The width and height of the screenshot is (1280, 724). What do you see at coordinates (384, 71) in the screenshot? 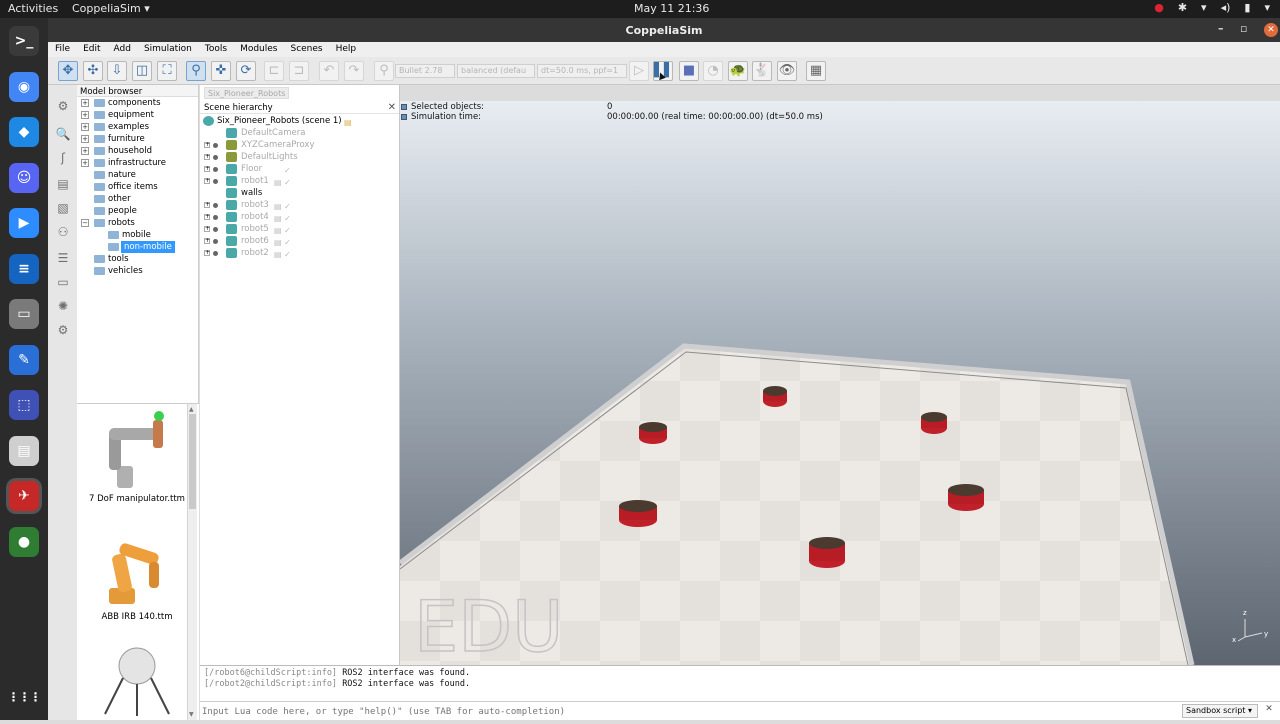
I see `dynamics-icon: ⚲` at bounding box center [384, 71].